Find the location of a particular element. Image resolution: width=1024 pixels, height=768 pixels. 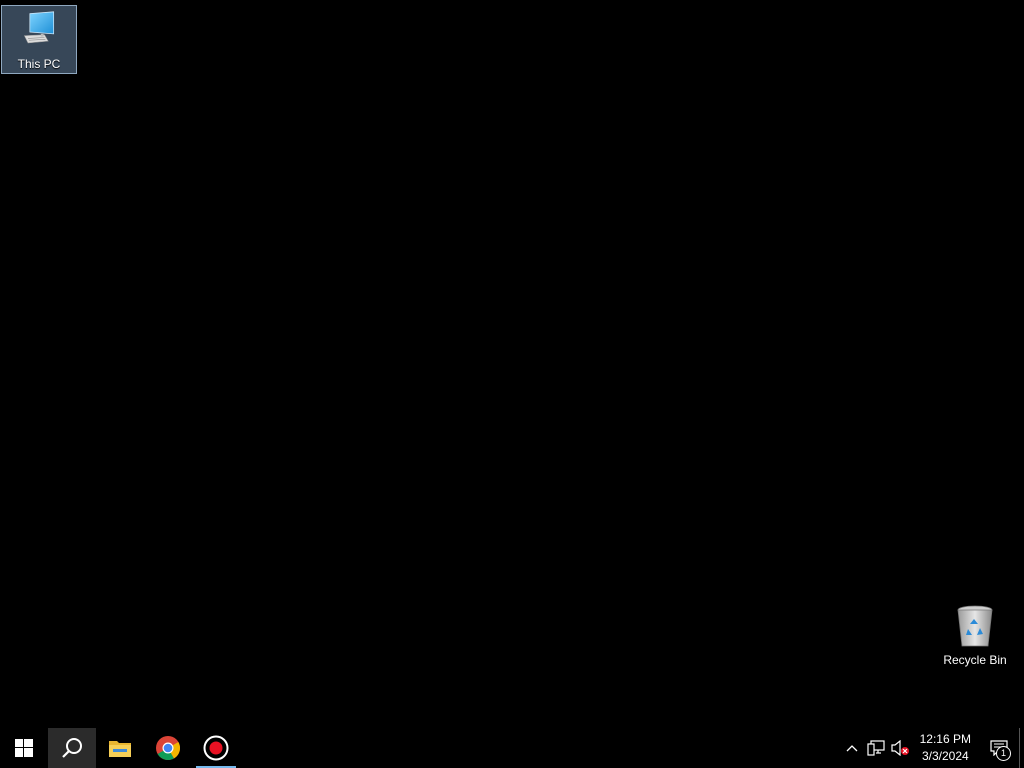

volume-button is located at coordinates (900, 748).